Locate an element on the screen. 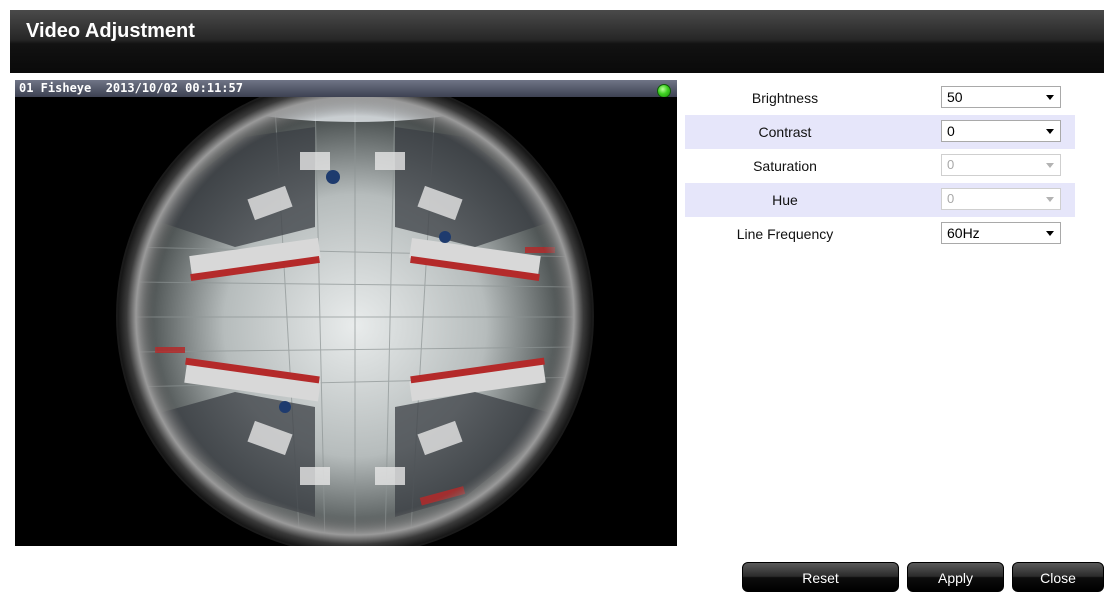 This screenshot has width=1104, height=593. camera-label: 01 Fisheye is located at coordinates (55, 88).